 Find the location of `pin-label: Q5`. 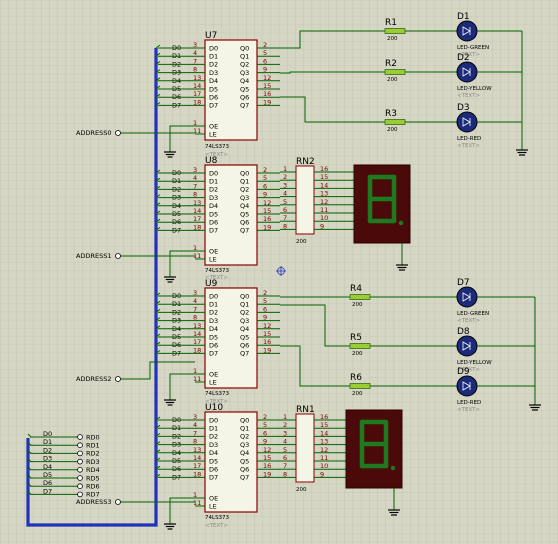

pin-label: Q5 is located at coordinates (244, 89).